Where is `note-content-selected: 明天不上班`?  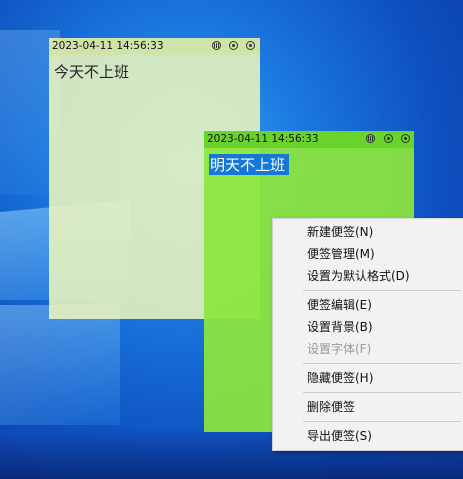
note-content-selected: 明天不上班 is located at coordinates (249, 164).